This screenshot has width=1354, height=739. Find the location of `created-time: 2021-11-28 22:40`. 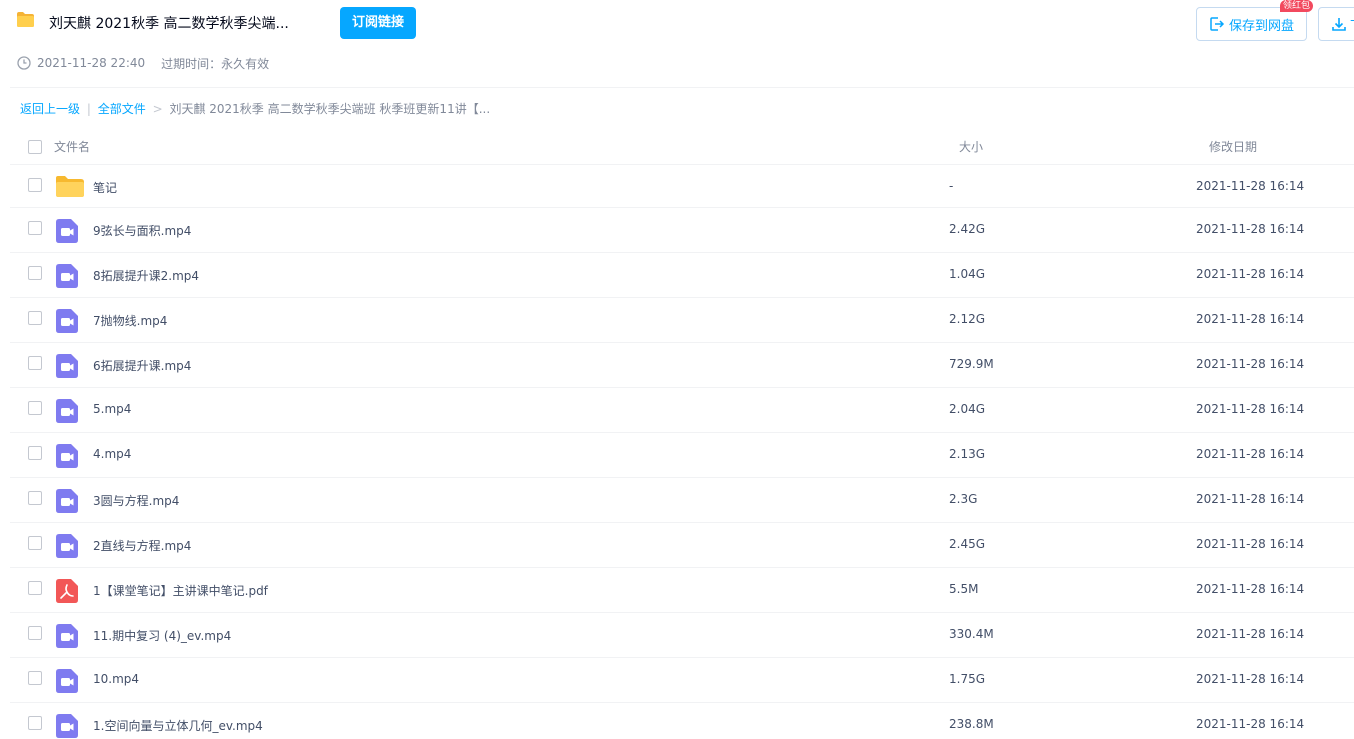

created-time: 2021-11-28 22:40 is located at coordinates (91, 63).